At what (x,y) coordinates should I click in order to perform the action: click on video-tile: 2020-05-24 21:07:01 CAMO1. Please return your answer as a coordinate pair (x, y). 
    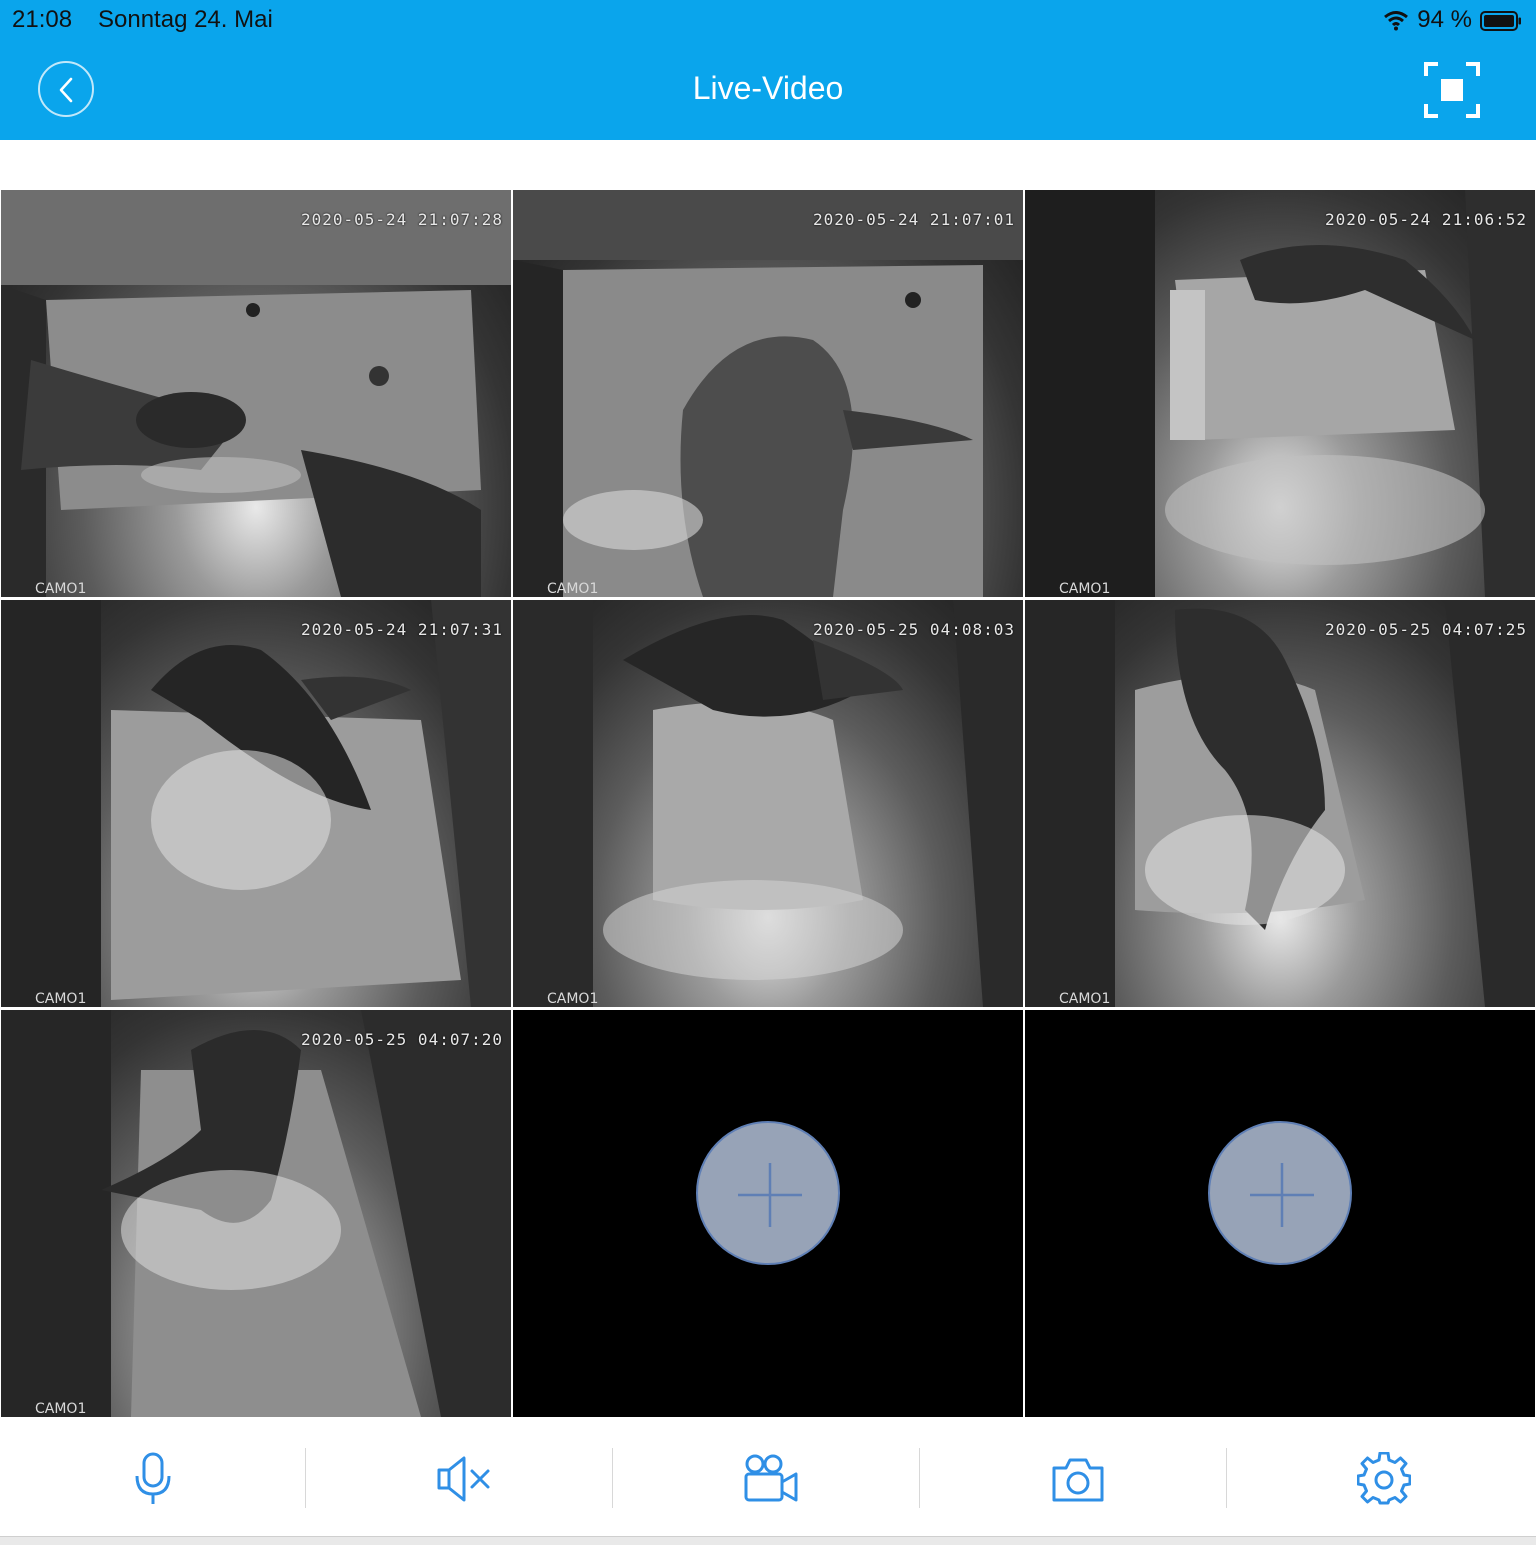
    Looking at the image, I should click on (768, 393).